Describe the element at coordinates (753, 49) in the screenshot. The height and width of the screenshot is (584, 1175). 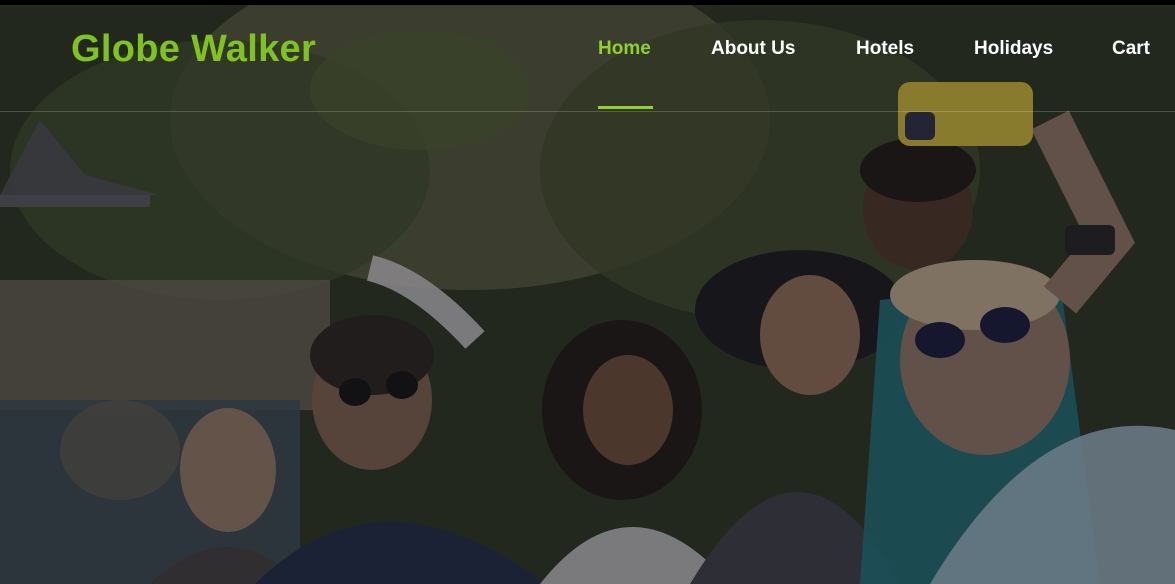
I see `nav-link-about-us: About Us` at that location.